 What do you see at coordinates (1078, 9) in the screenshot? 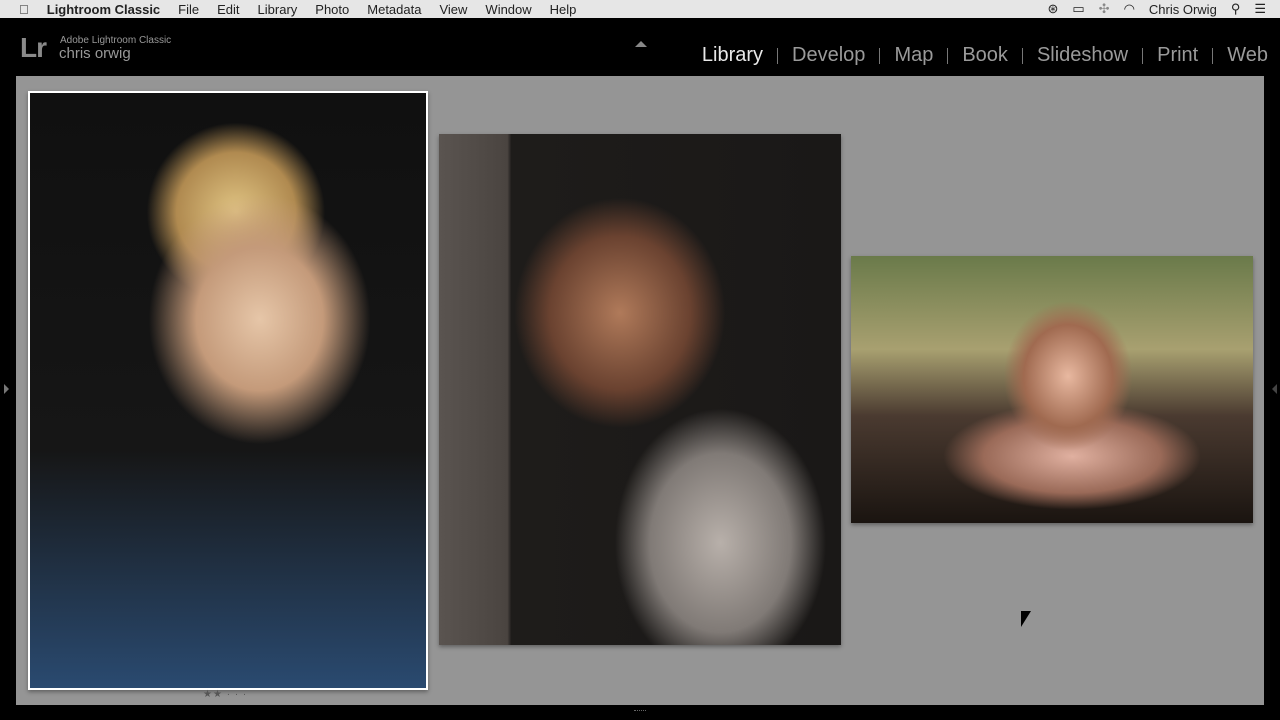
I see `display-icon: ▭` at bounding box center [1078, 9].